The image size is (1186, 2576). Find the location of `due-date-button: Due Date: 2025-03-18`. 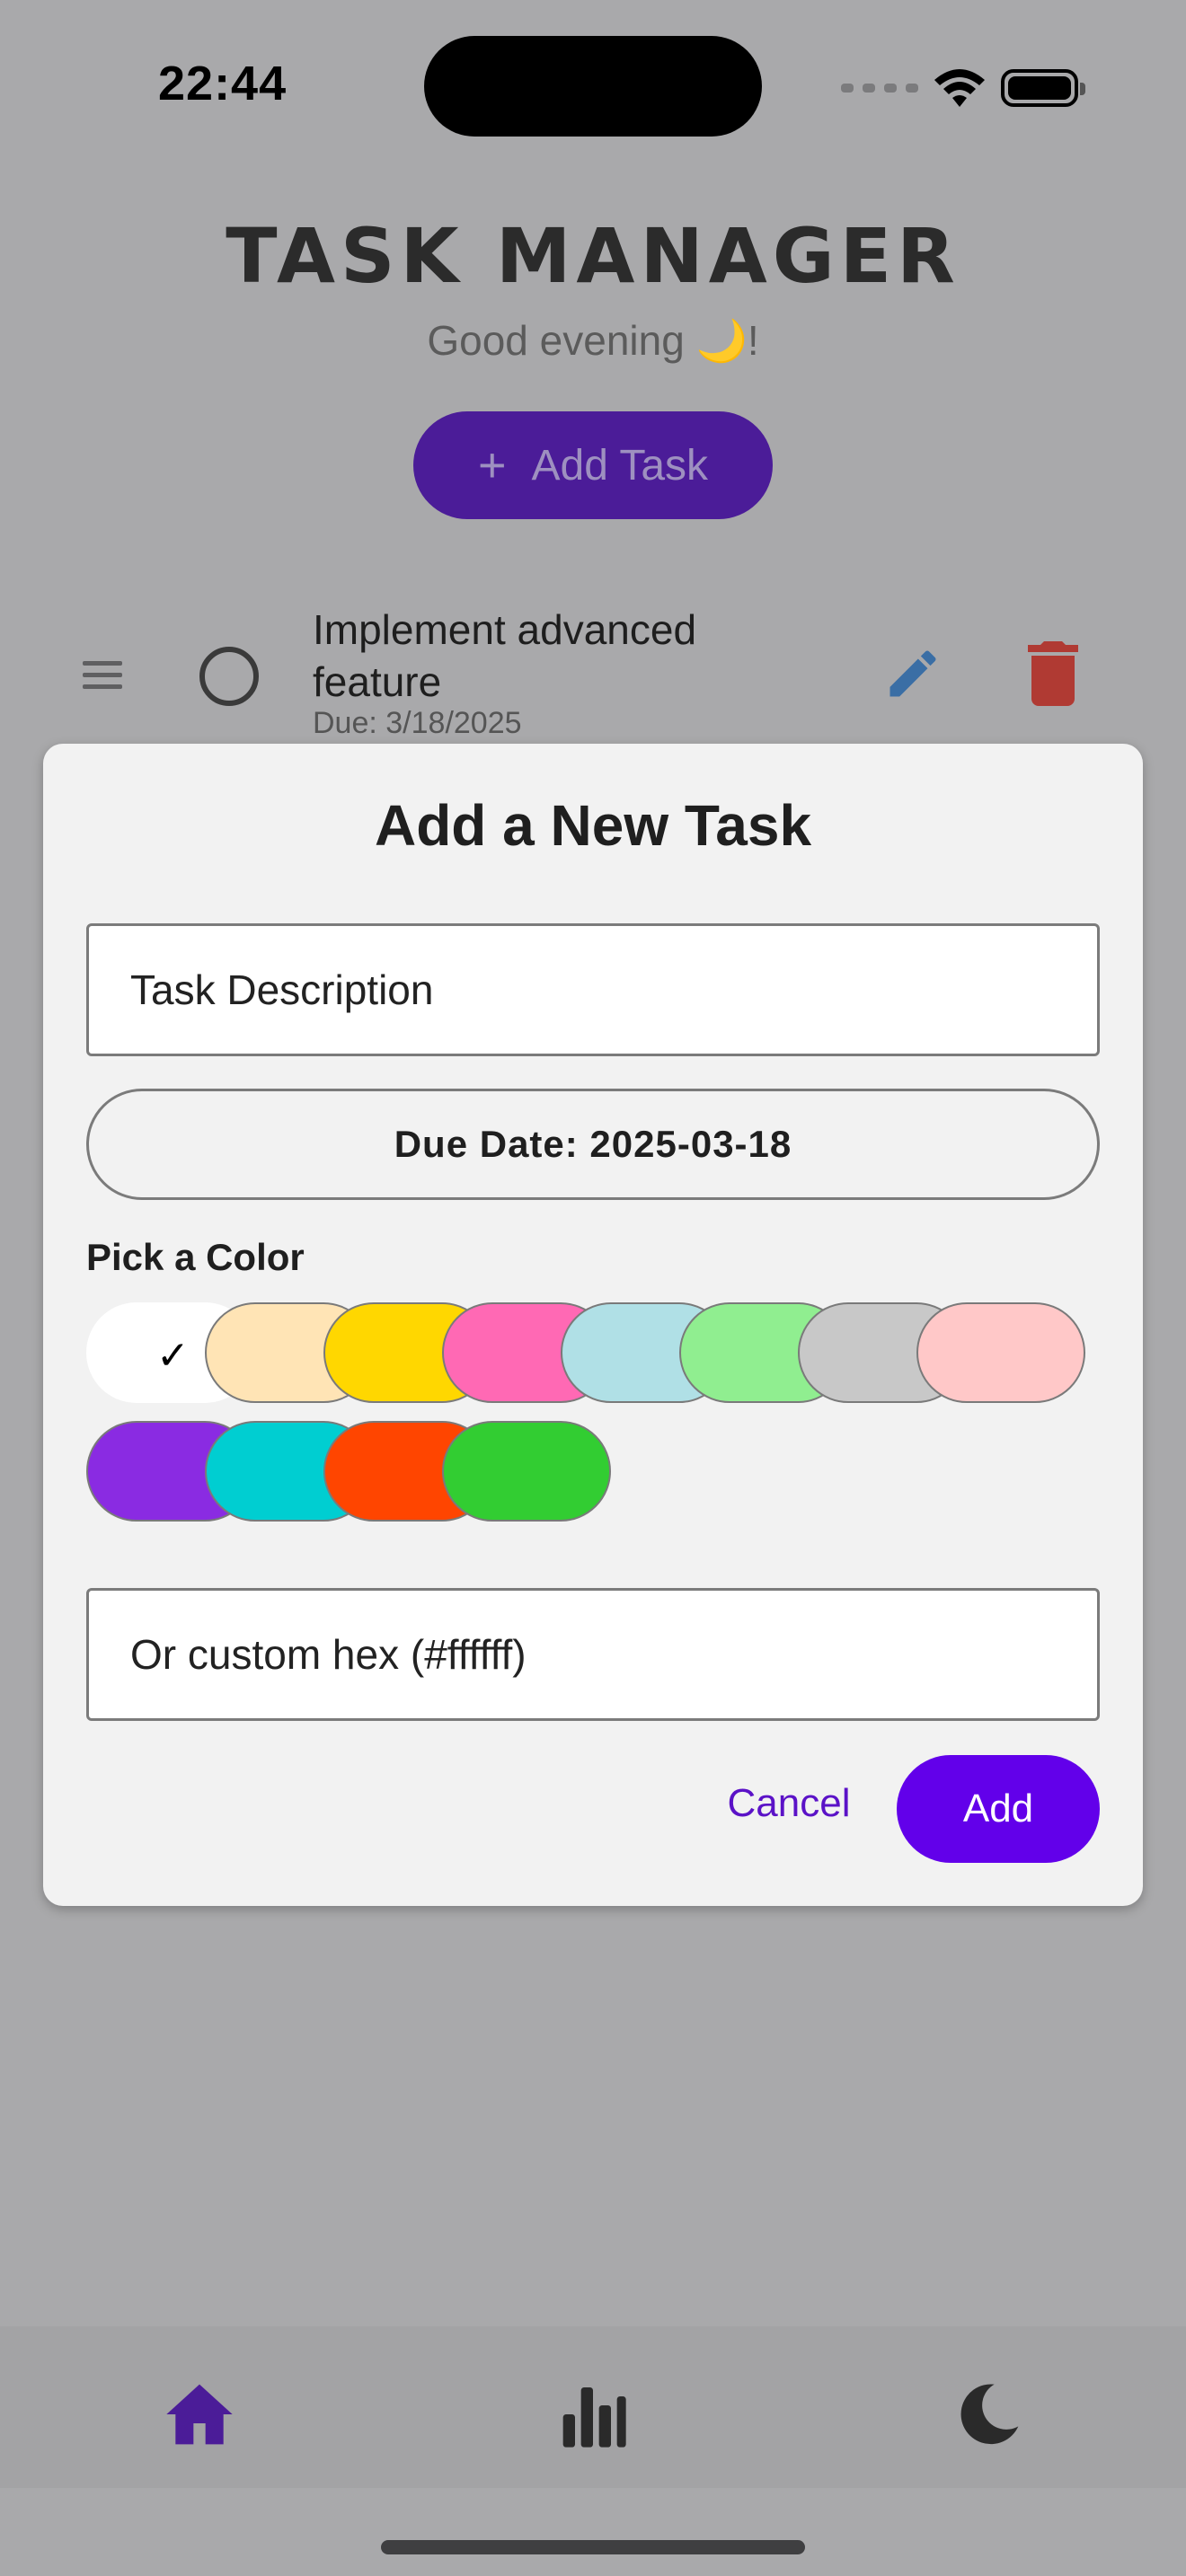

due-date-button: Due Date: 2025-03-18 is located at coordinates (593, 1144).